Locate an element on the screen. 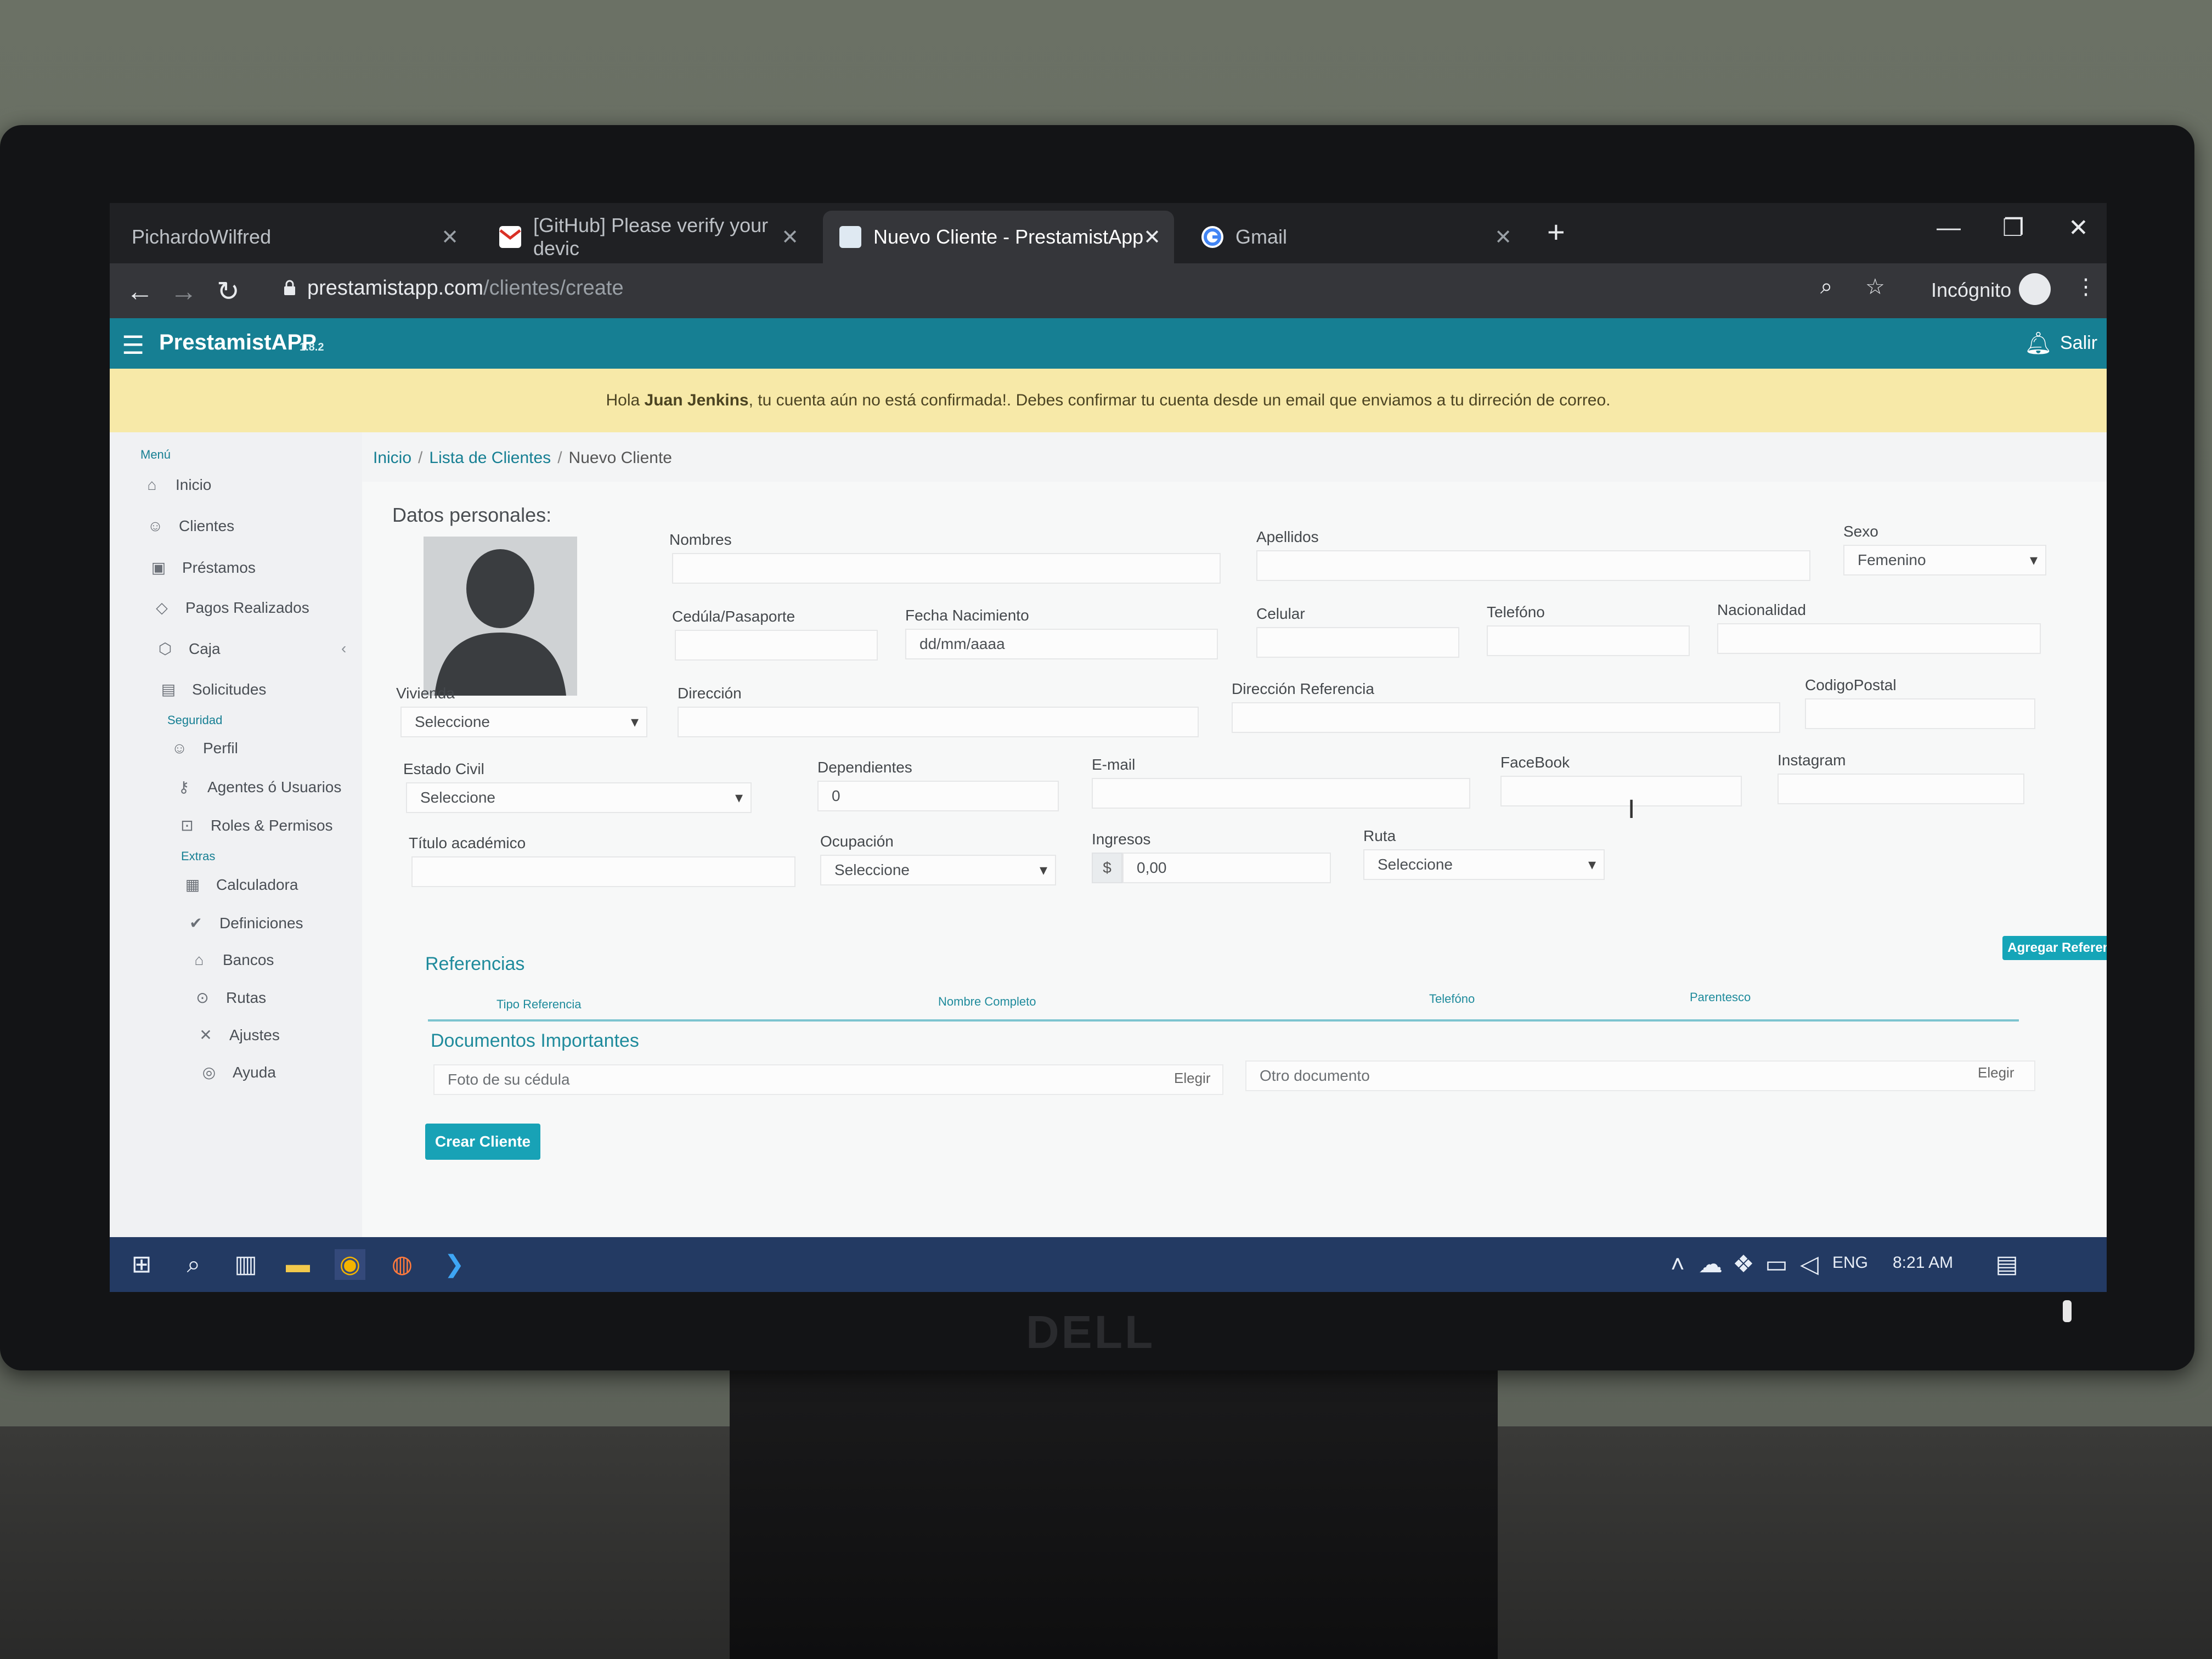 The height and width of the screenshot is (1659, 2212). sidebar-item-ayuda: ◎ Ayuda is located at coordinates (238, 1072).